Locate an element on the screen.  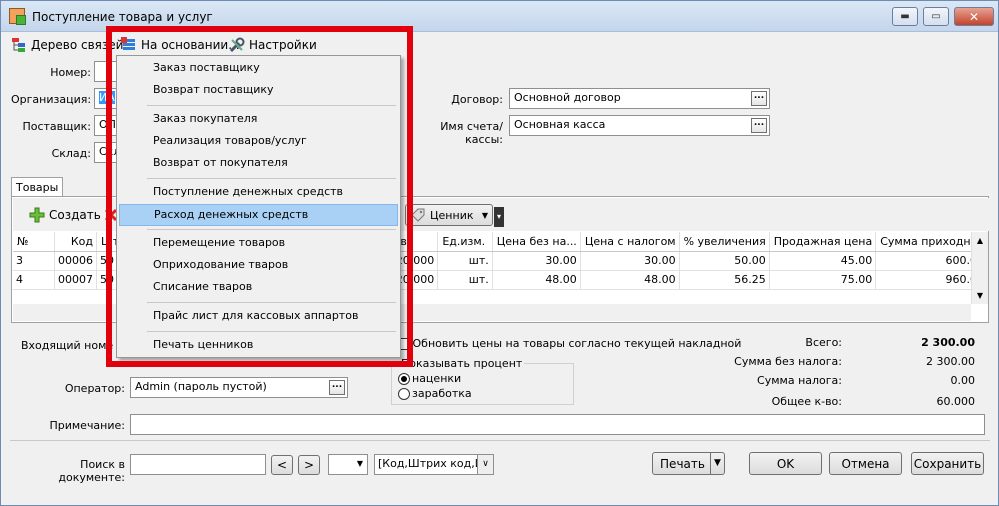
column-header: Код is located at coordinates (75, 242).